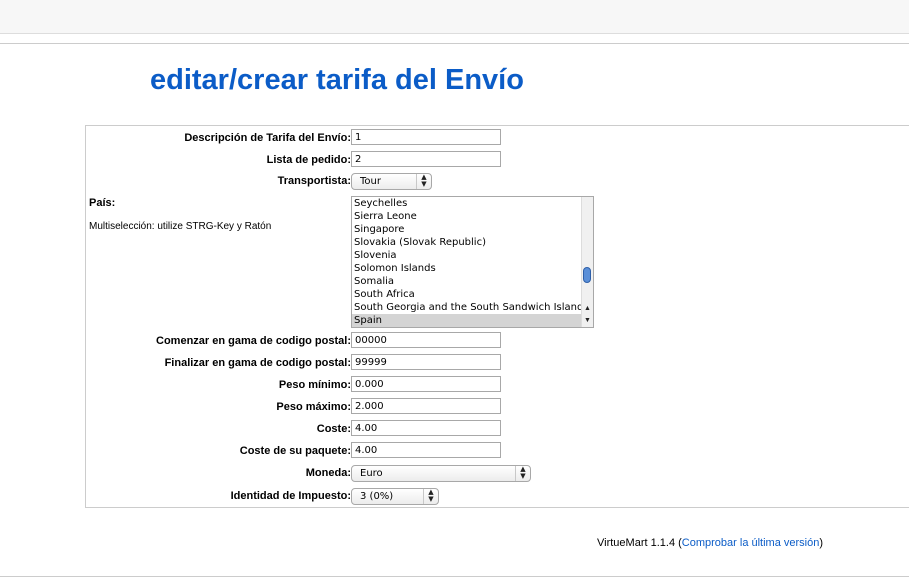 This screenshot has width=909, height=586. What do you see at coordinates (313, 407) in the screenshot?
I see `peso-max-label: Peso máximo:` at bounding box center [313, 407].